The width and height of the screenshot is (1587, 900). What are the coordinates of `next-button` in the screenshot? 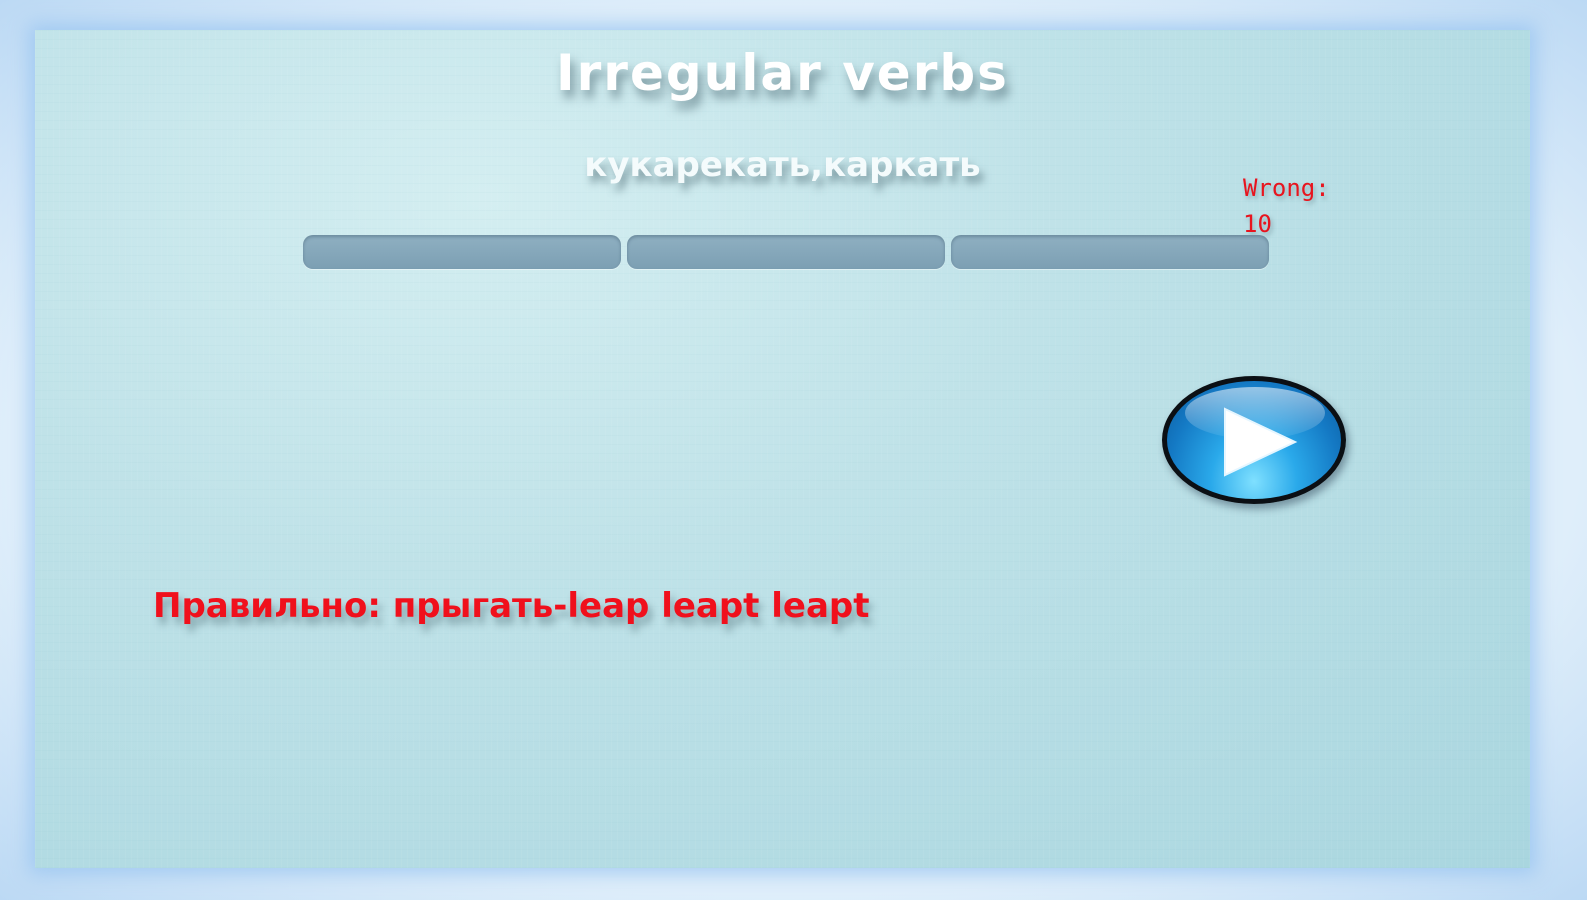 It's located at (1254, 440).